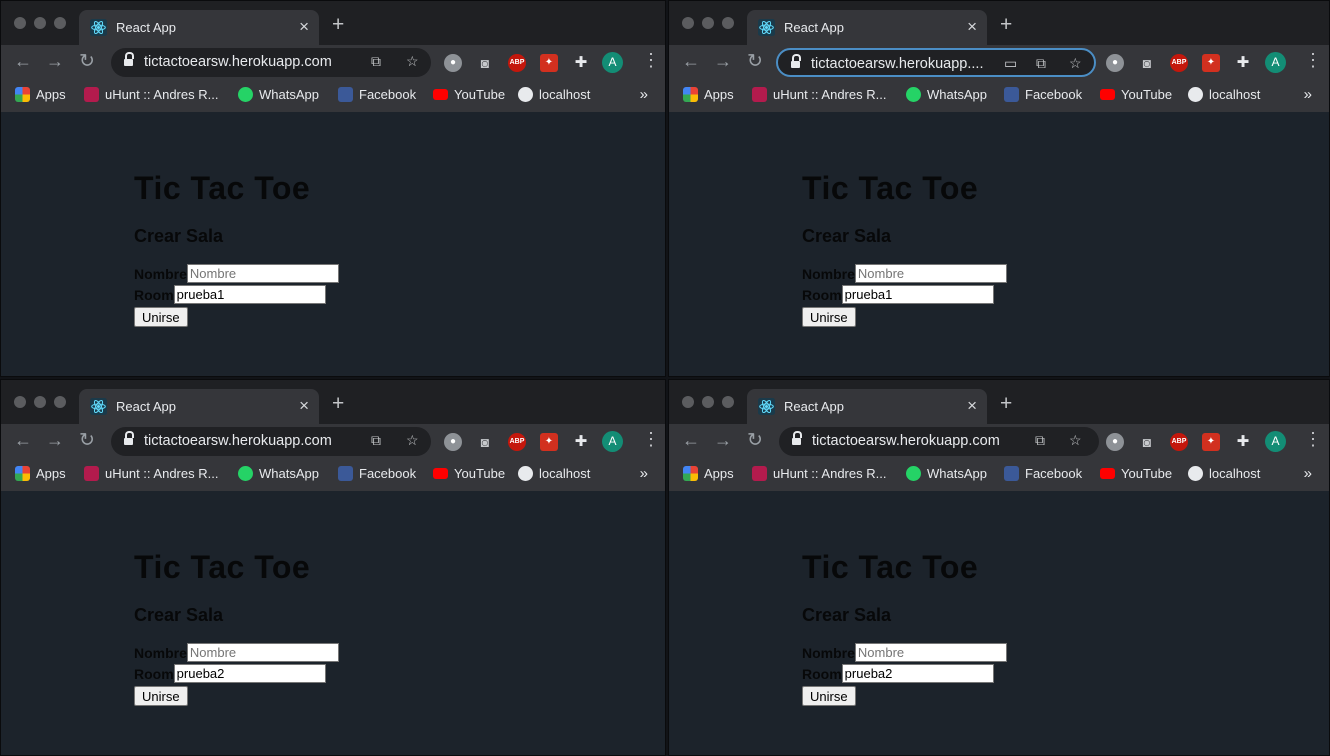 The image size is (1330, 756). I want to click on cast-icon: ▭, so click(1010, 63).